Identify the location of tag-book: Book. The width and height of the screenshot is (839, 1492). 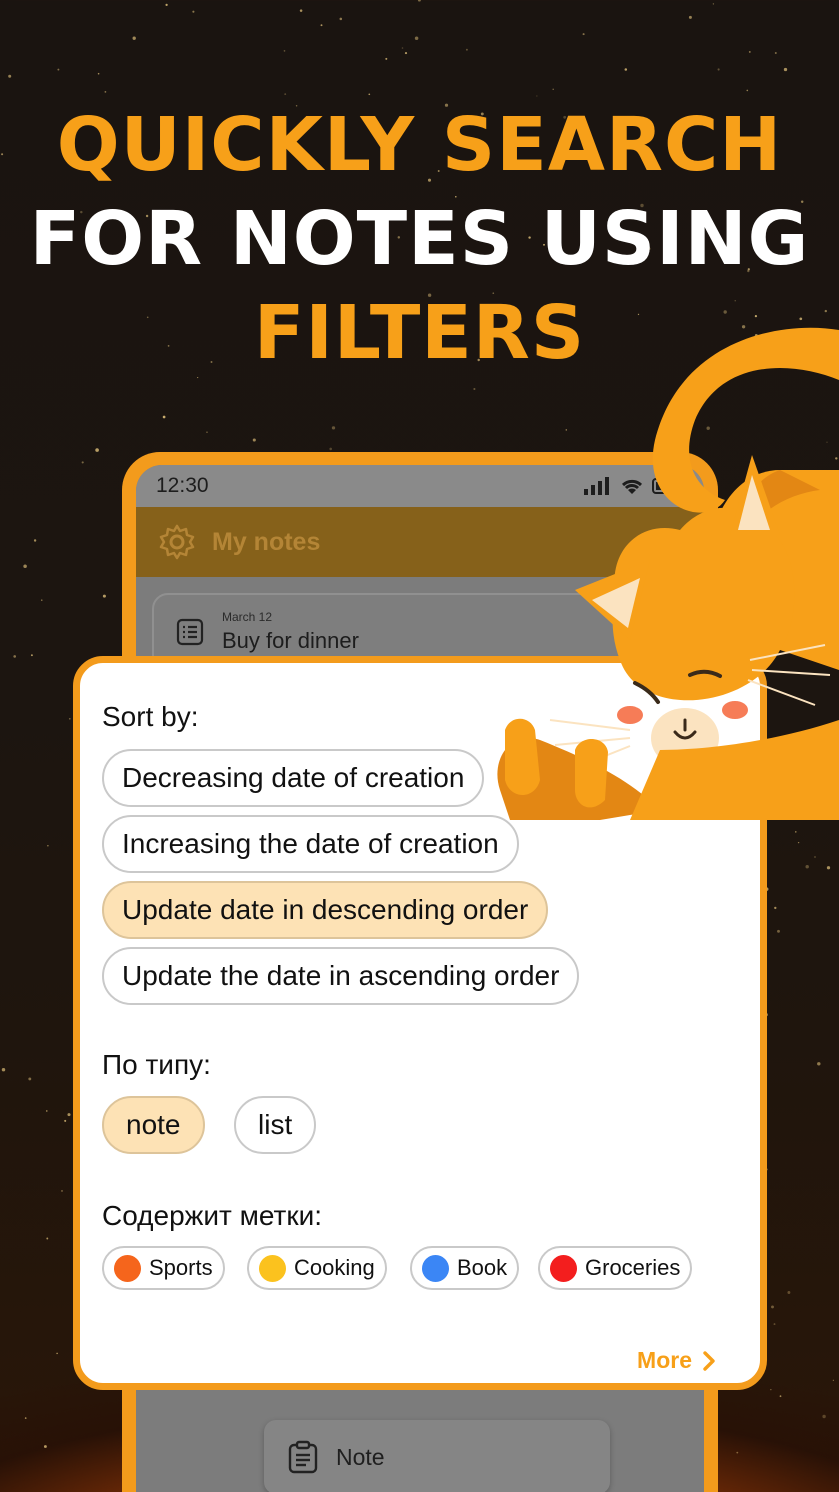
(465, 1268).